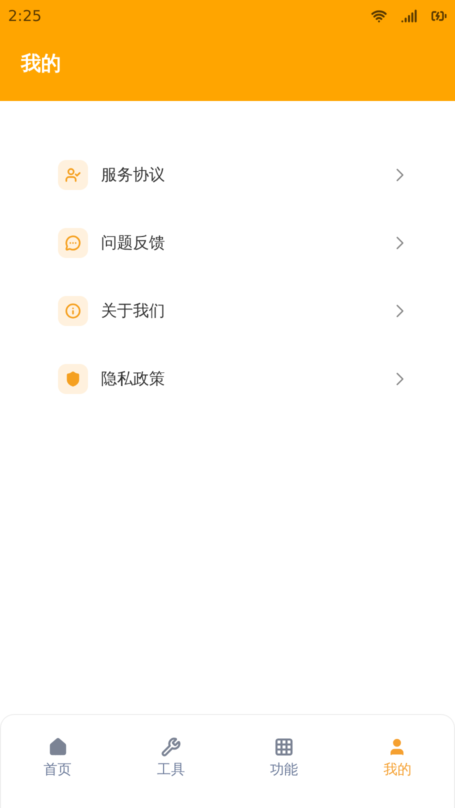 The height and width of the screenshot is (808, 455). What do you see at coordinates (58, 747) in the screenshot?
I see `home-icon` at bounding box center [58, 747].